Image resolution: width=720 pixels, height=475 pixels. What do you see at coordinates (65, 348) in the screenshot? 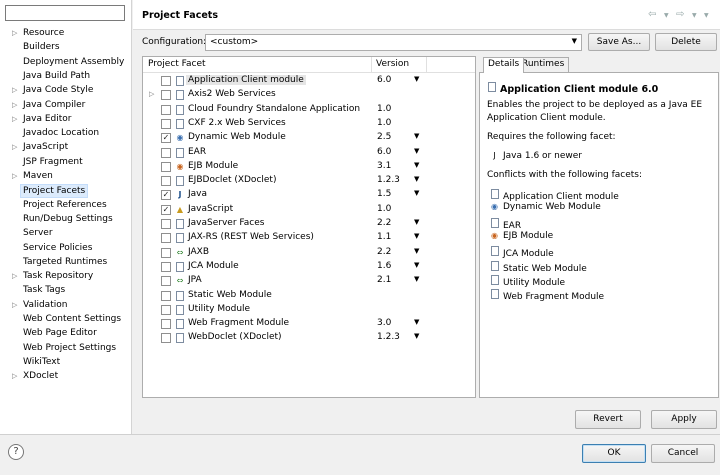
I see `sidebar-item: Web Project Settings` at bounding box center [65, 348].